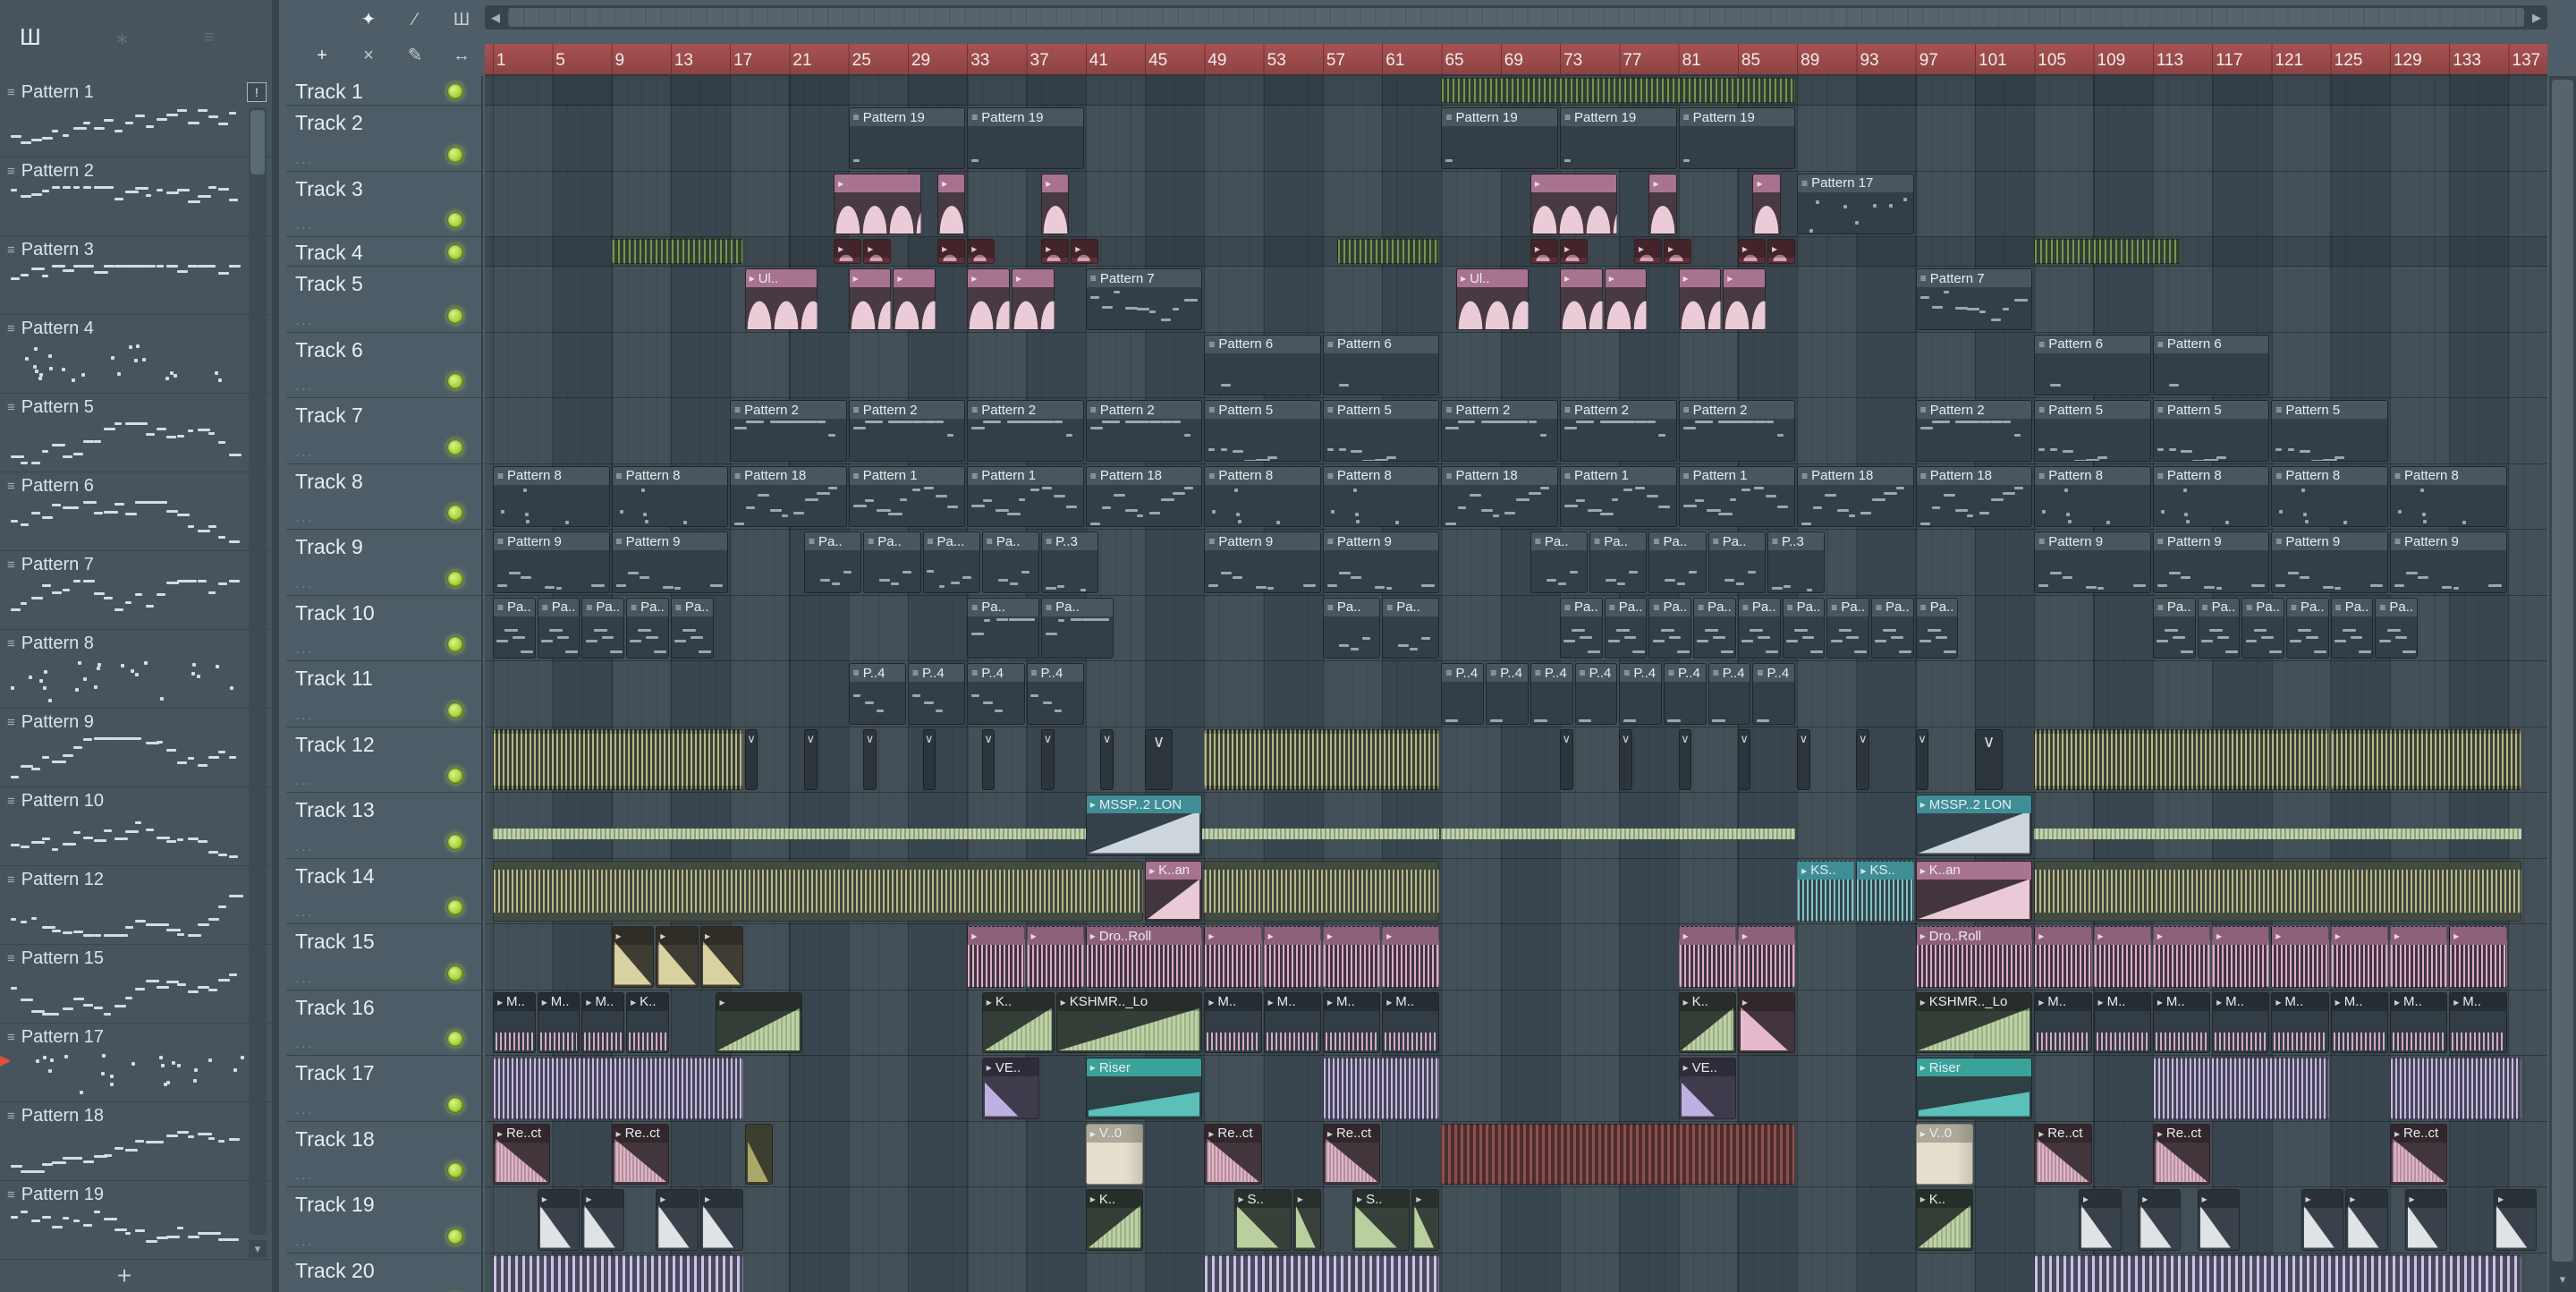  What do you see at coordinates (1678, 252) in the screenshot?
I see `clip-tinymaroon: ▸` at bounding box center [1678, 252].